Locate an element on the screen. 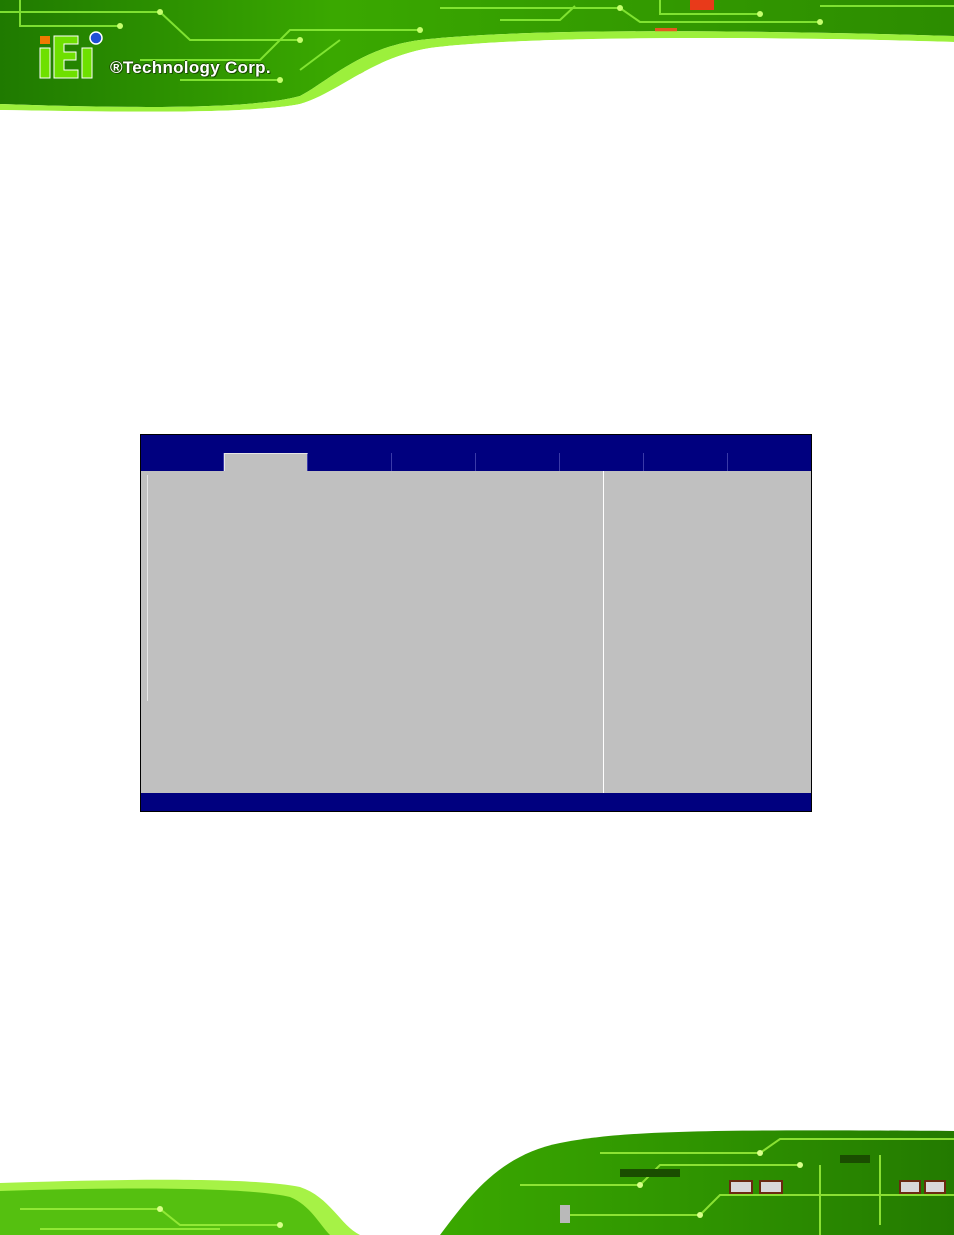 The width and height of the screenshot is (954, 1235). pcb-footer-graphic is located at coordinates (477, 1180).